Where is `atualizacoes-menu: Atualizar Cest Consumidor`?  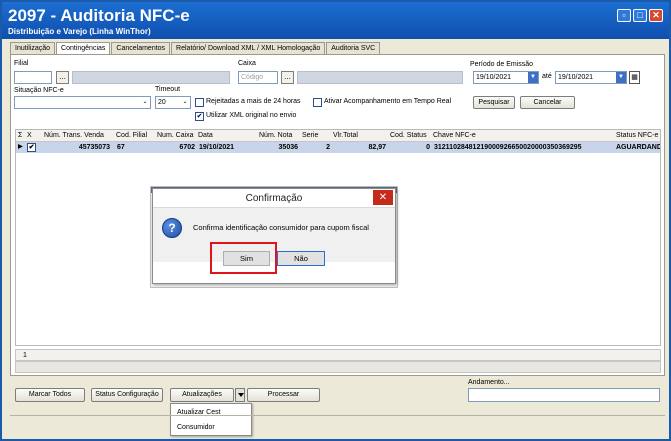 atualizacoes-menu: Atualizar Cest Consumidor is located at coordinates (211, 419).